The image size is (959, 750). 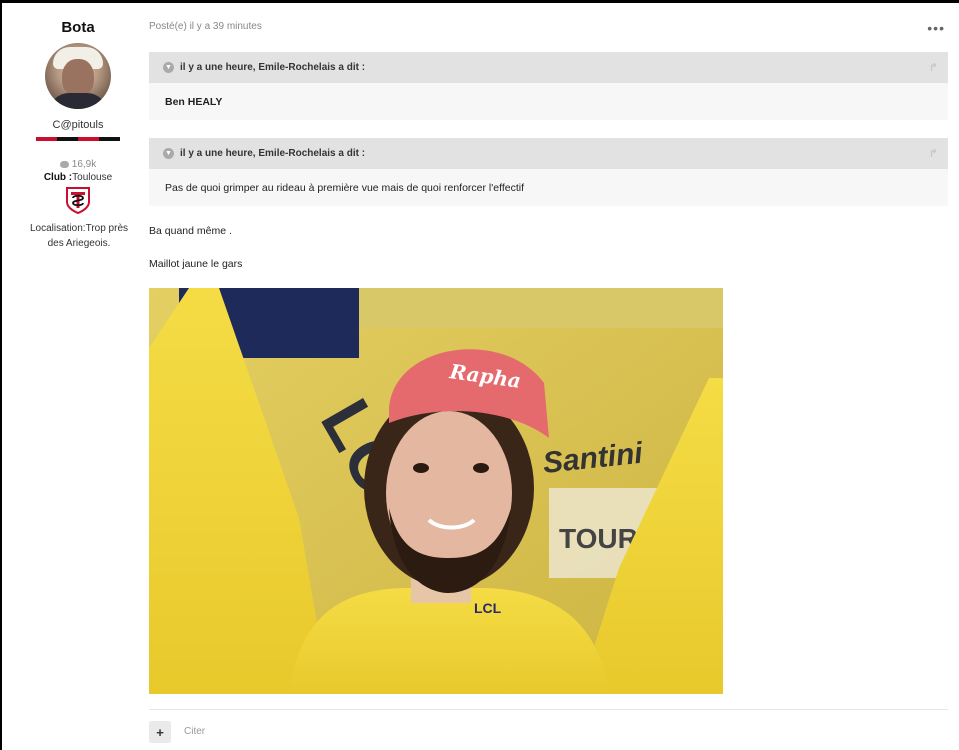 I want to click on avatar, so click(x=78, y=76).